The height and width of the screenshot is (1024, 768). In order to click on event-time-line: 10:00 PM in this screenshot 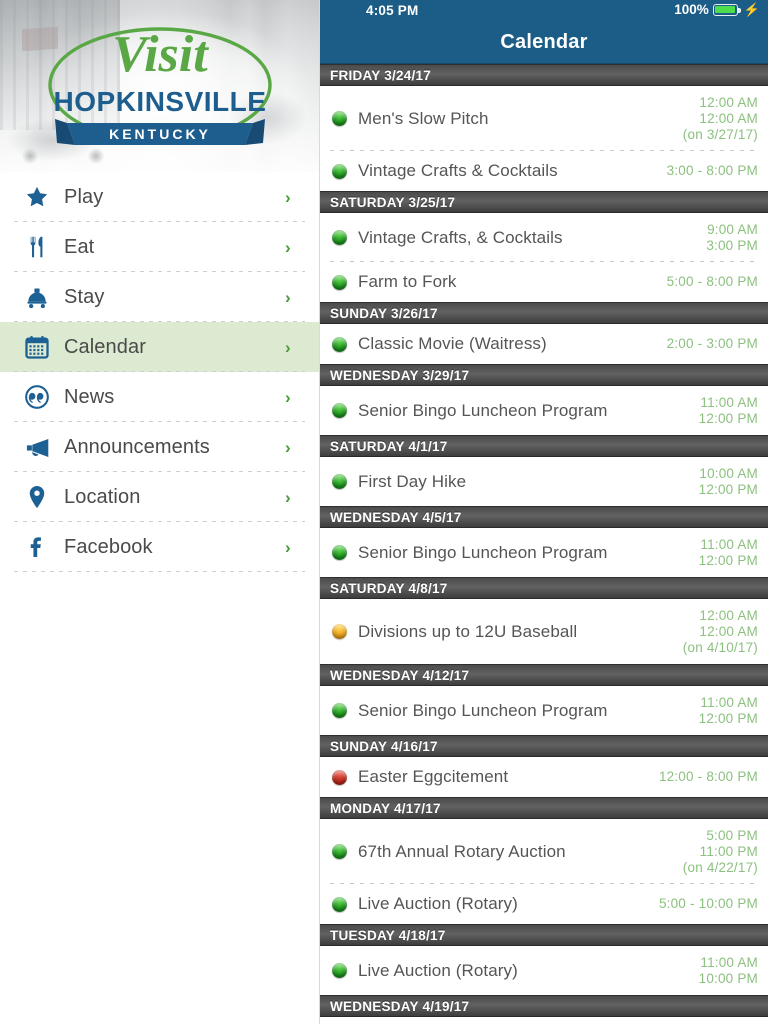, I will do `click(728, 978)`.